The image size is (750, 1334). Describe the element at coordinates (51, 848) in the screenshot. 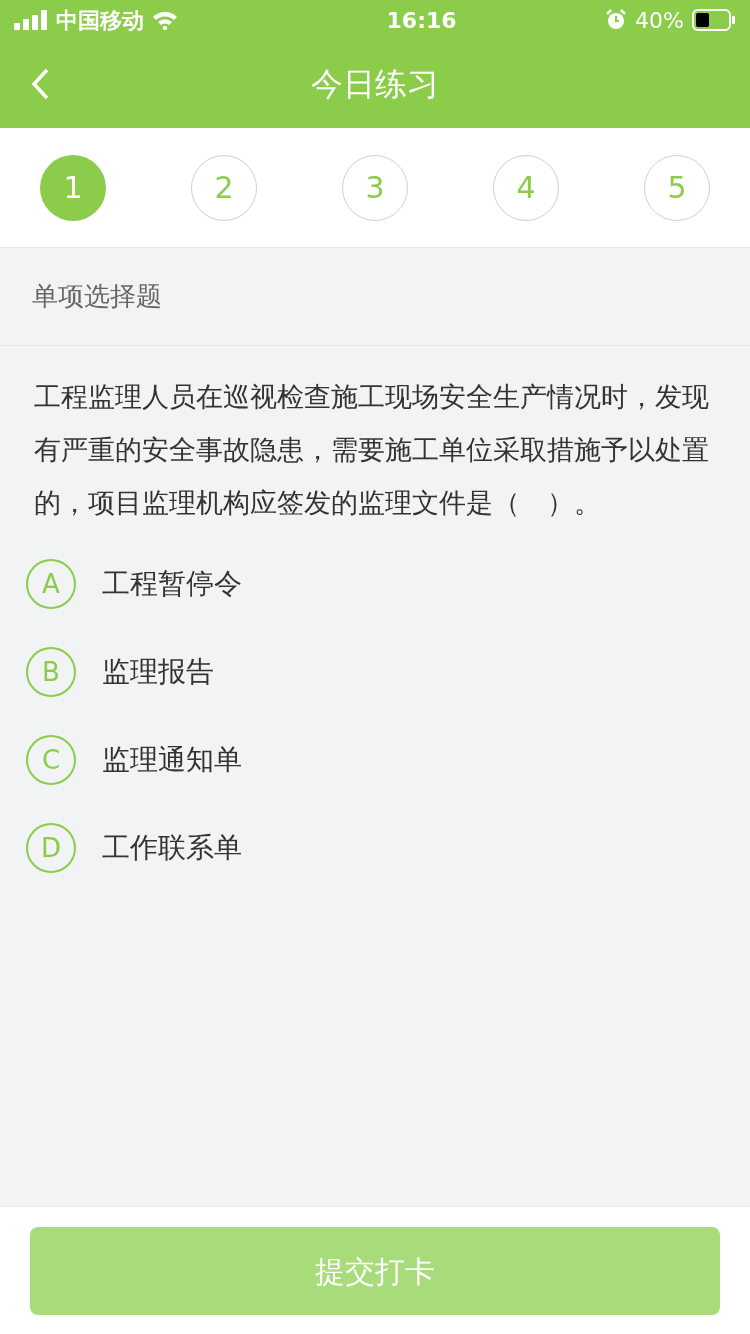

I see `option-letter: D` at that location.